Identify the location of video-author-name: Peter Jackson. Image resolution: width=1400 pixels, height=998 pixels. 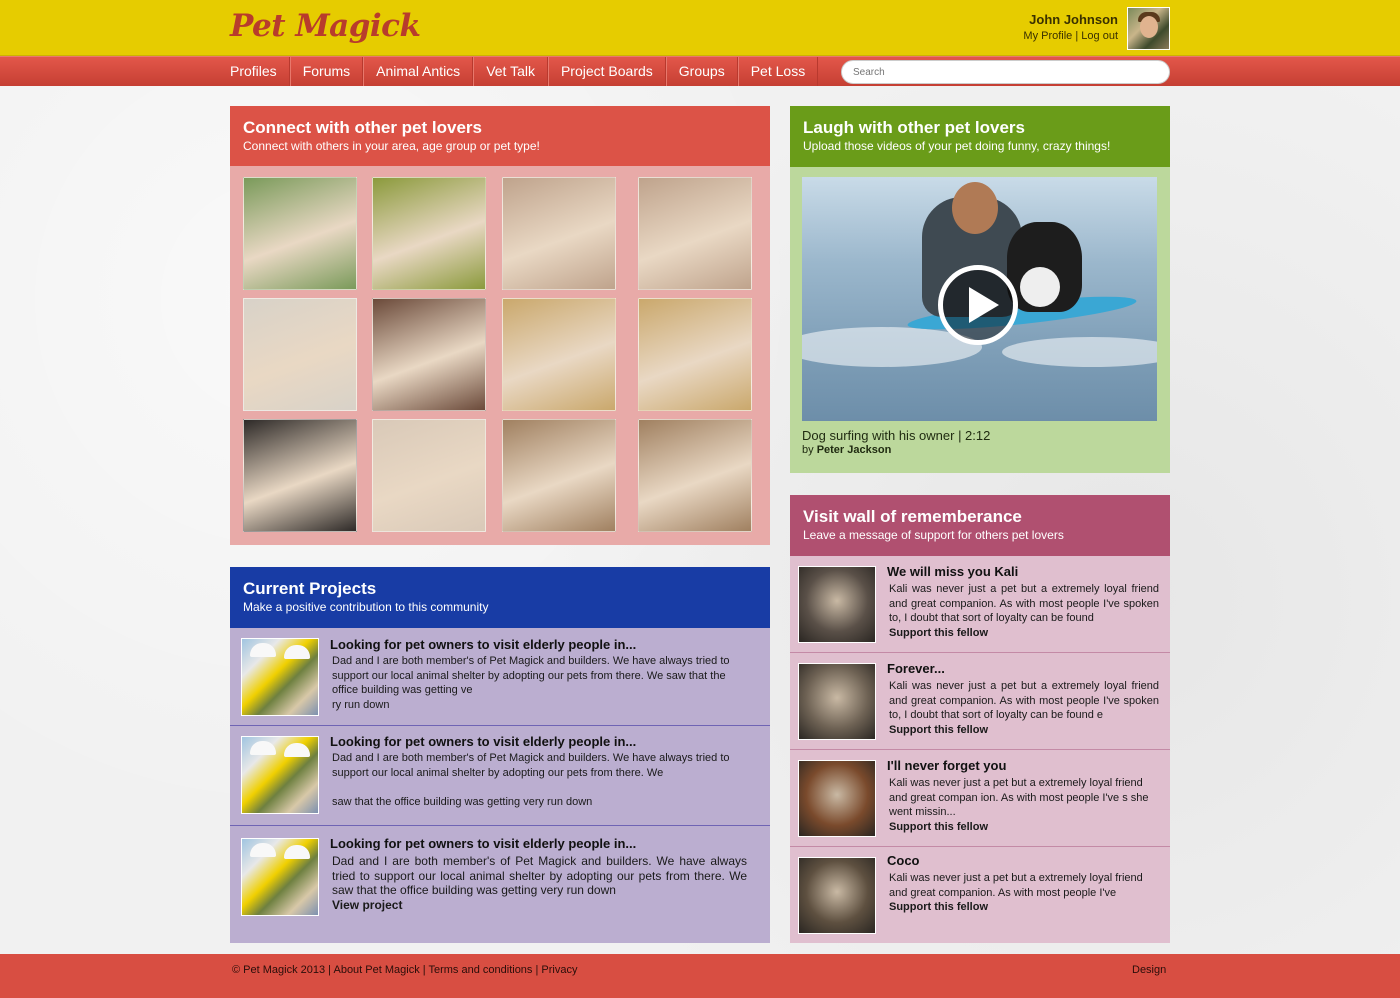
(854, 450).